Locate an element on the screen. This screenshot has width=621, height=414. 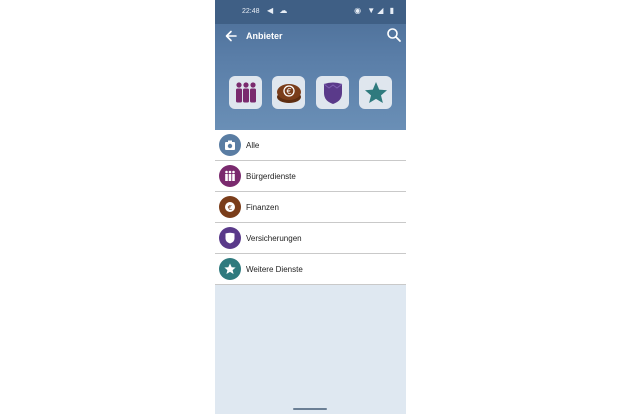
list-item-versicherungen: Versicherungen is located at coordinates (310, 238).